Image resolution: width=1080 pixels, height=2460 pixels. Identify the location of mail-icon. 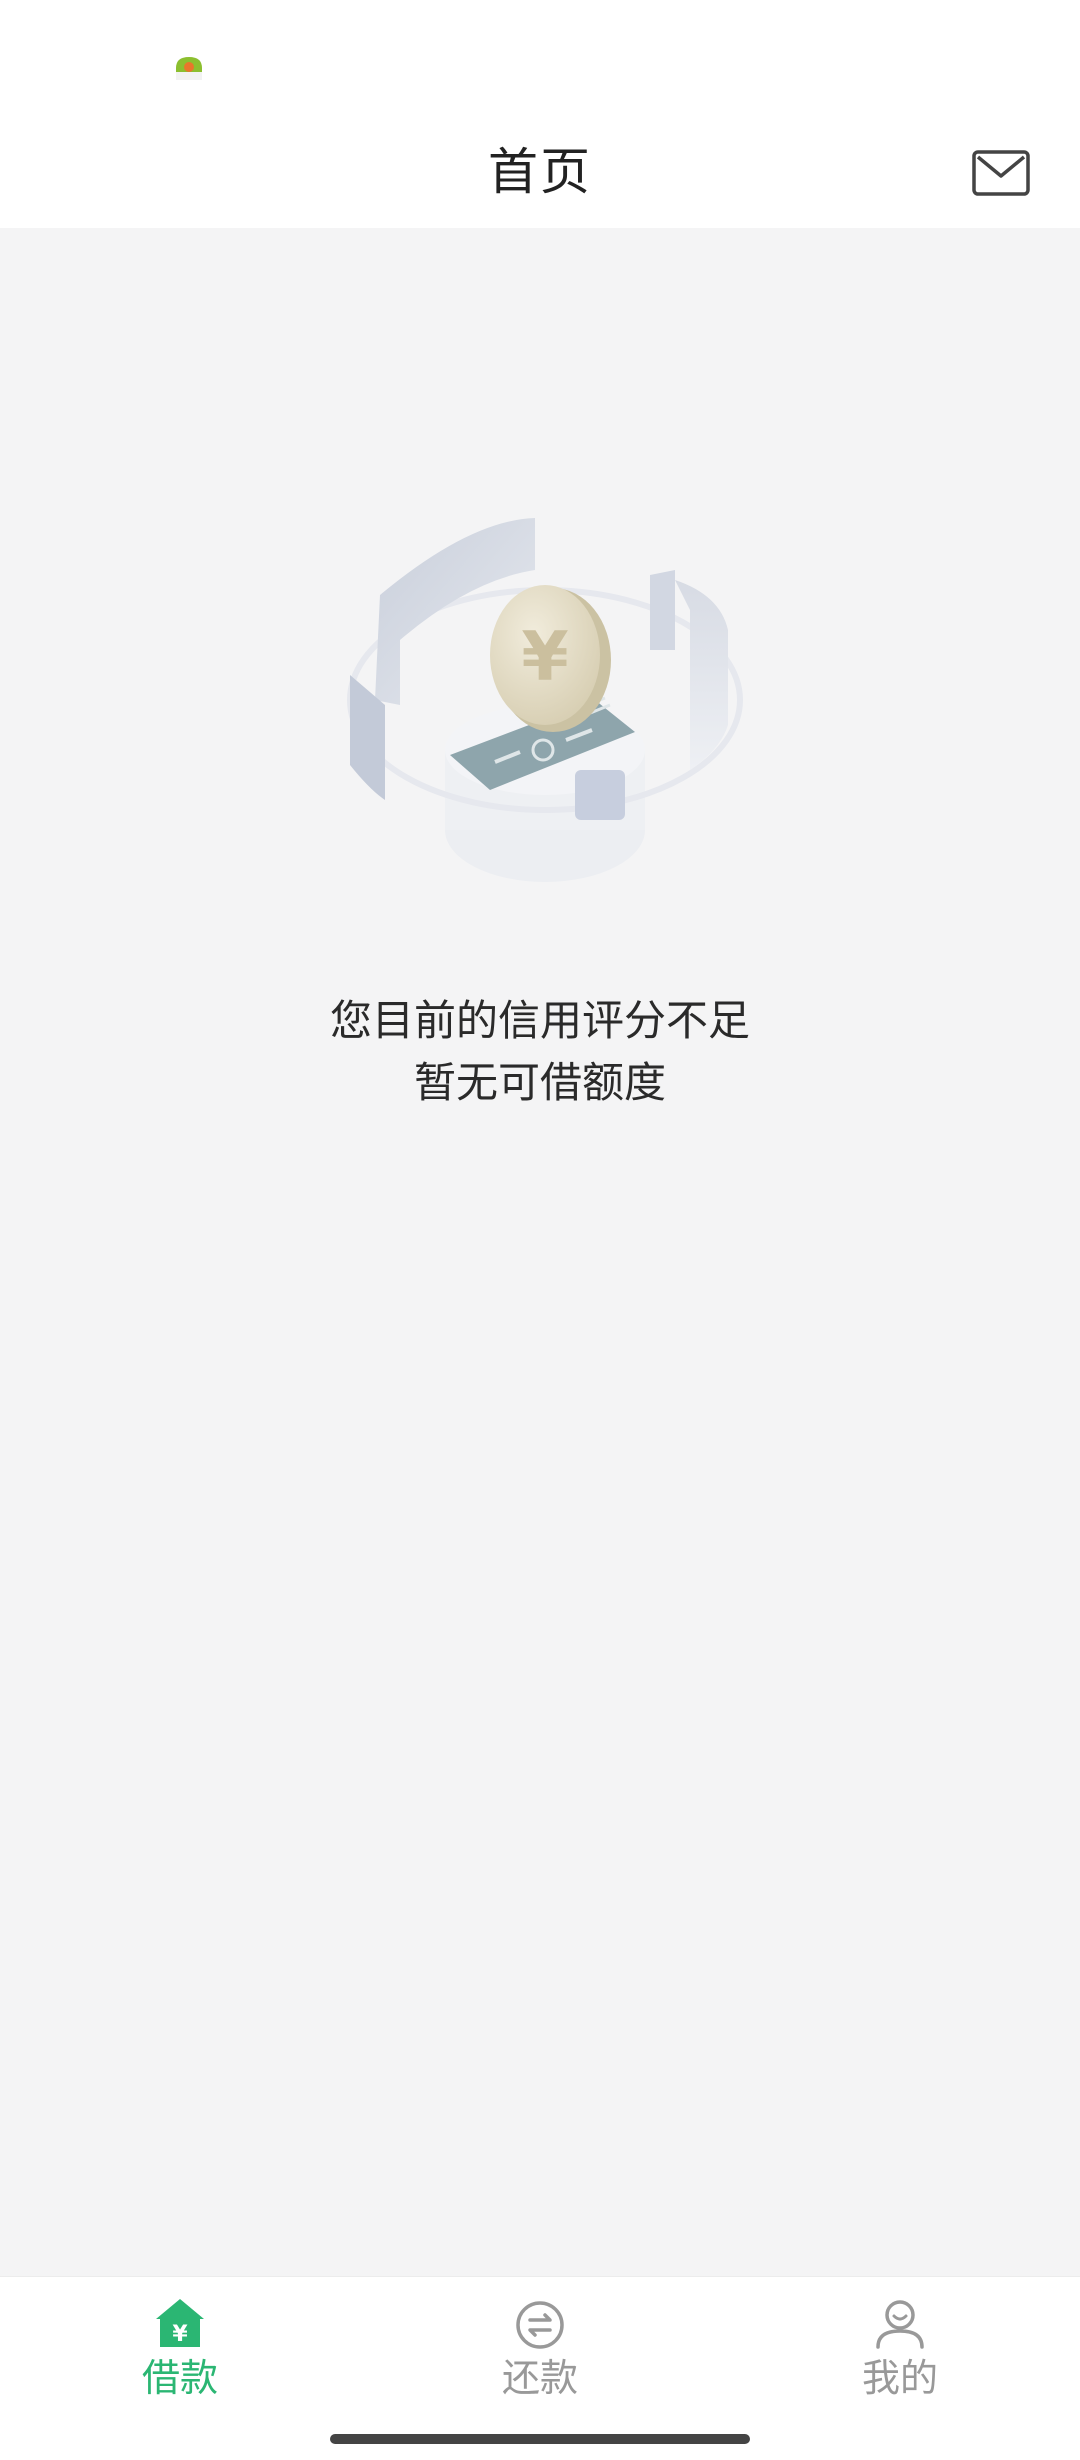
(1001, 173).